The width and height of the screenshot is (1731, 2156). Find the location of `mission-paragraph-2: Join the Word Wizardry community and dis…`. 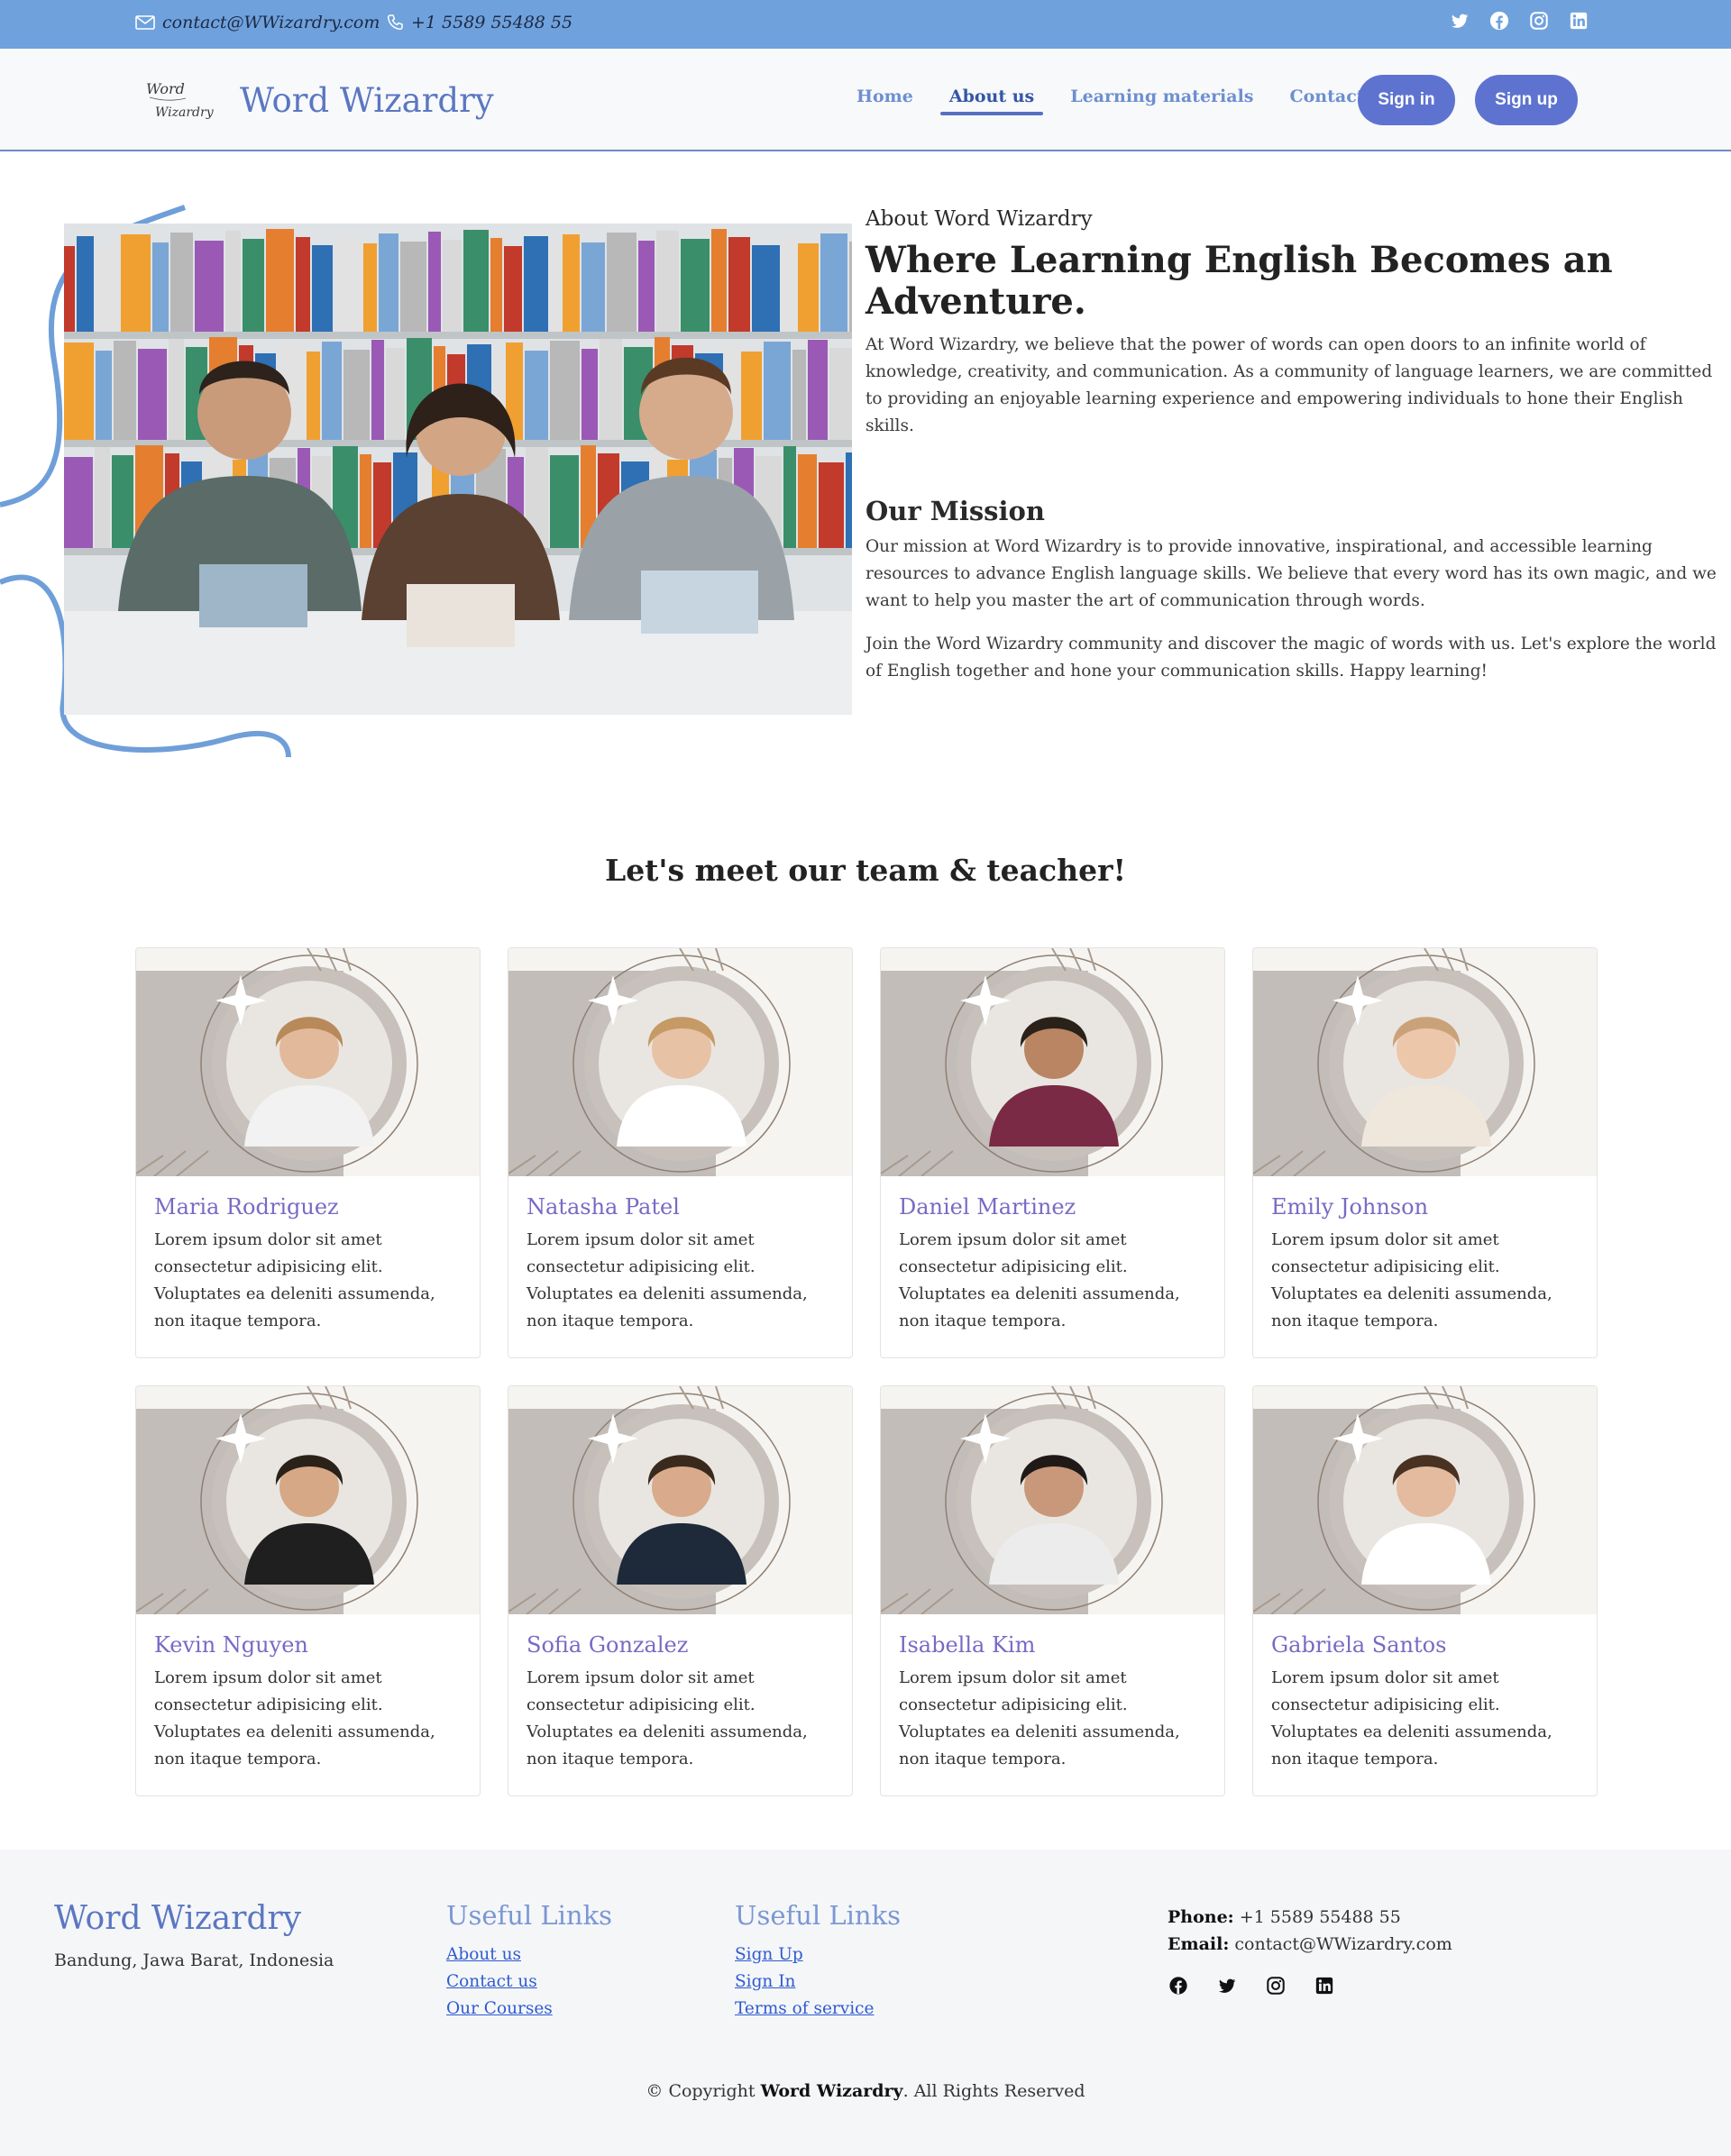

mission-paragraph-2: Join the Word Wizardry community and dis… is located at coordinates (1291, 658).